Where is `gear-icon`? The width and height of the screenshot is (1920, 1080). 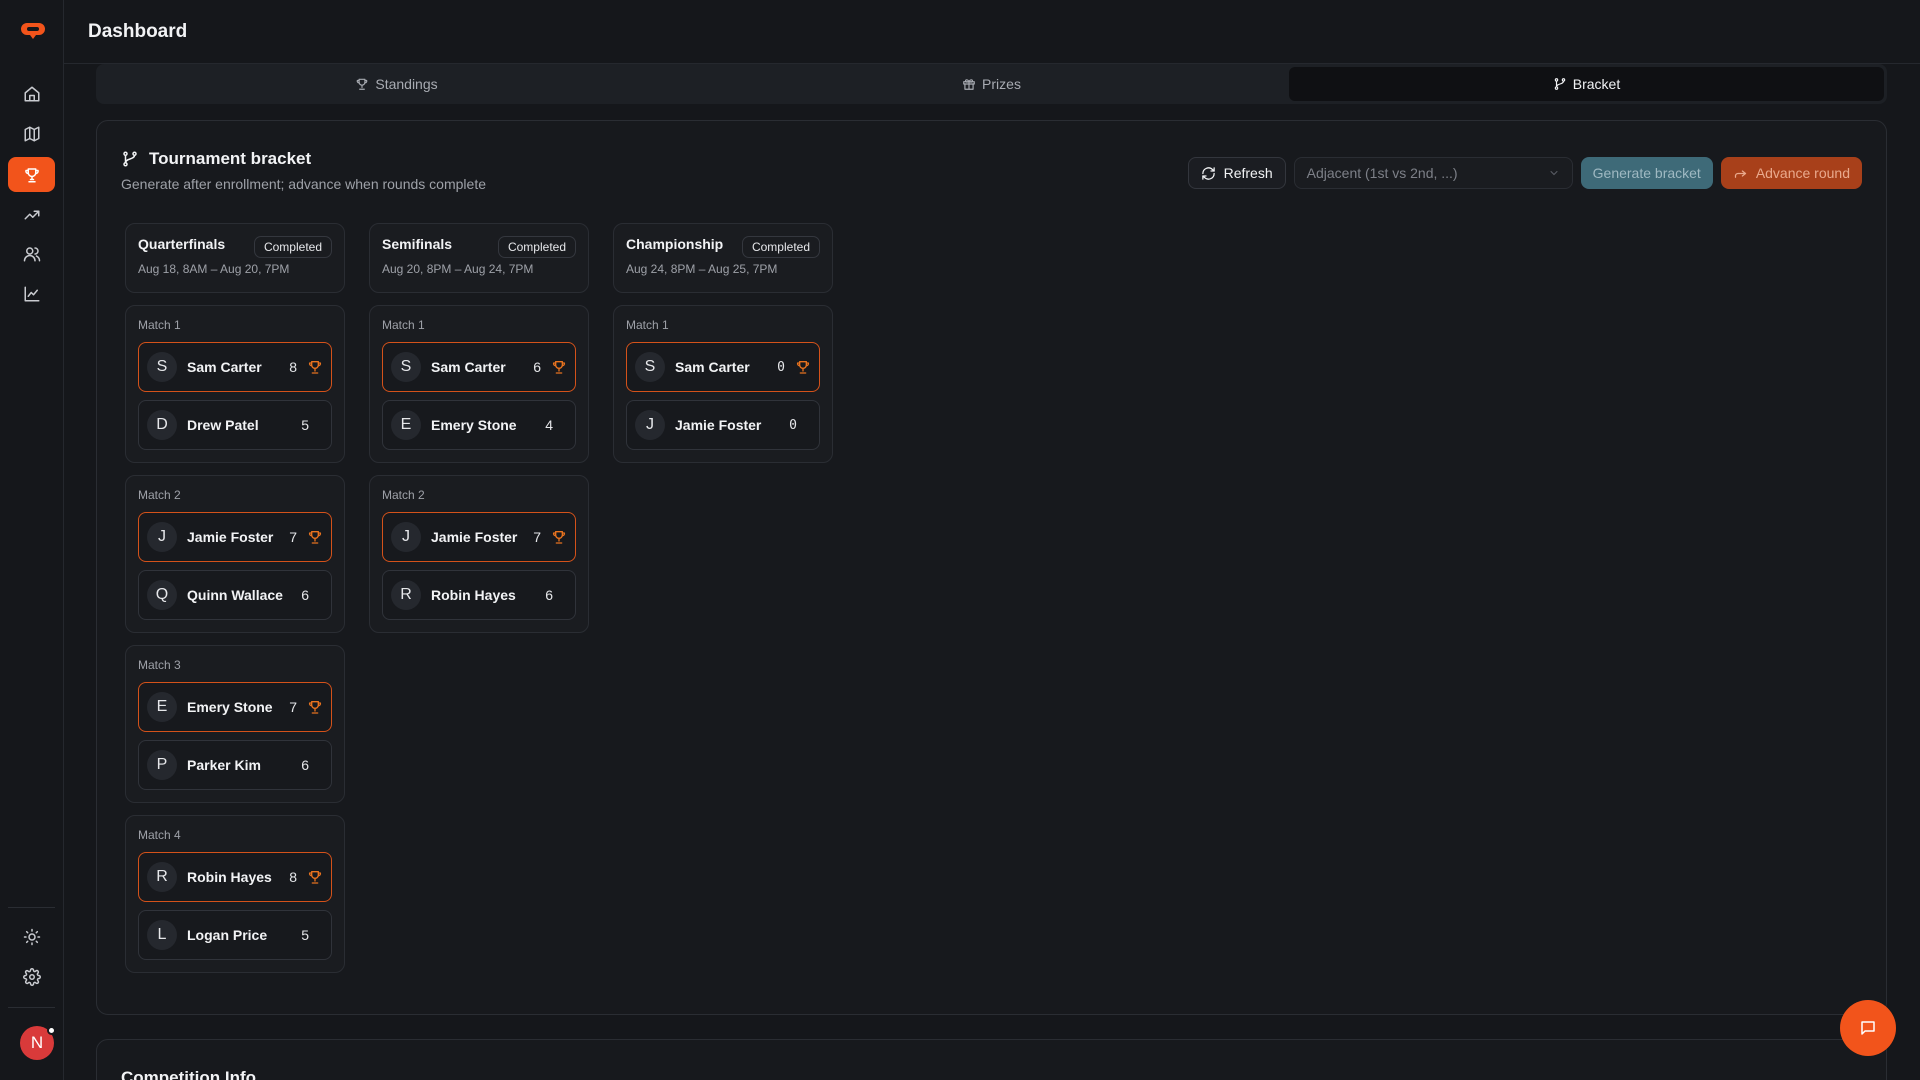 gear-icon is located at coordinates (31, 976).